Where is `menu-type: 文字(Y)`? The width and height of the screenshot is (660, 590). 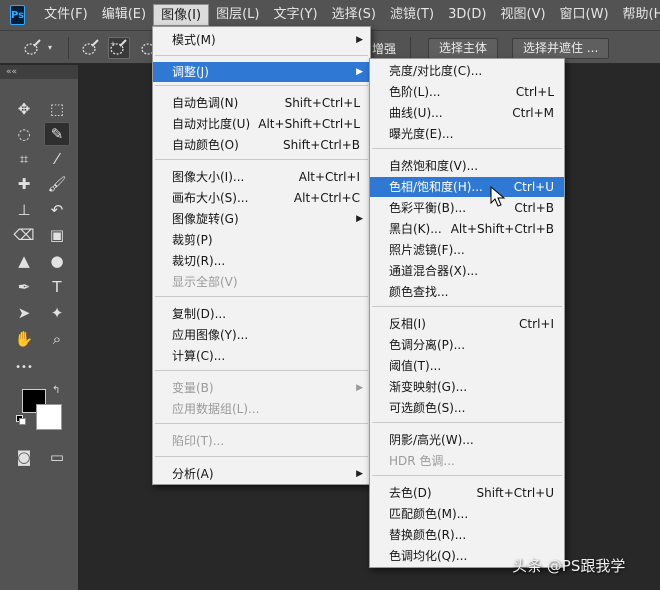
menu-type: 文字(Y) is located at coordinates (295, 15).